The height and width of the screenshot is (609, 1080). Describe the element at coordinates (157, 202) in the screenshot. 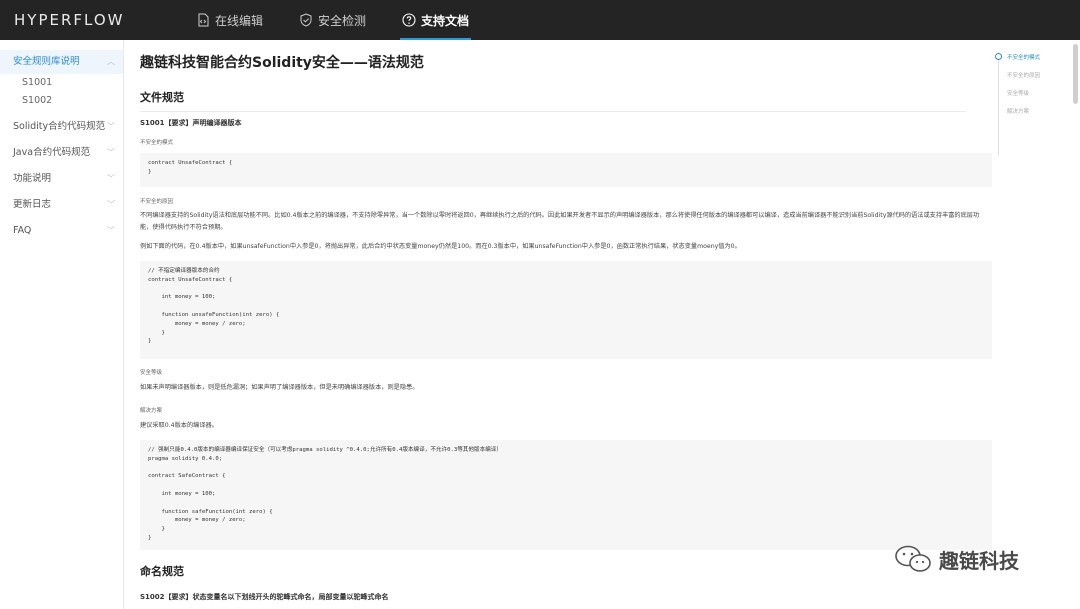

I see `label-unsafe-reason: 不安全的原因` at that location.